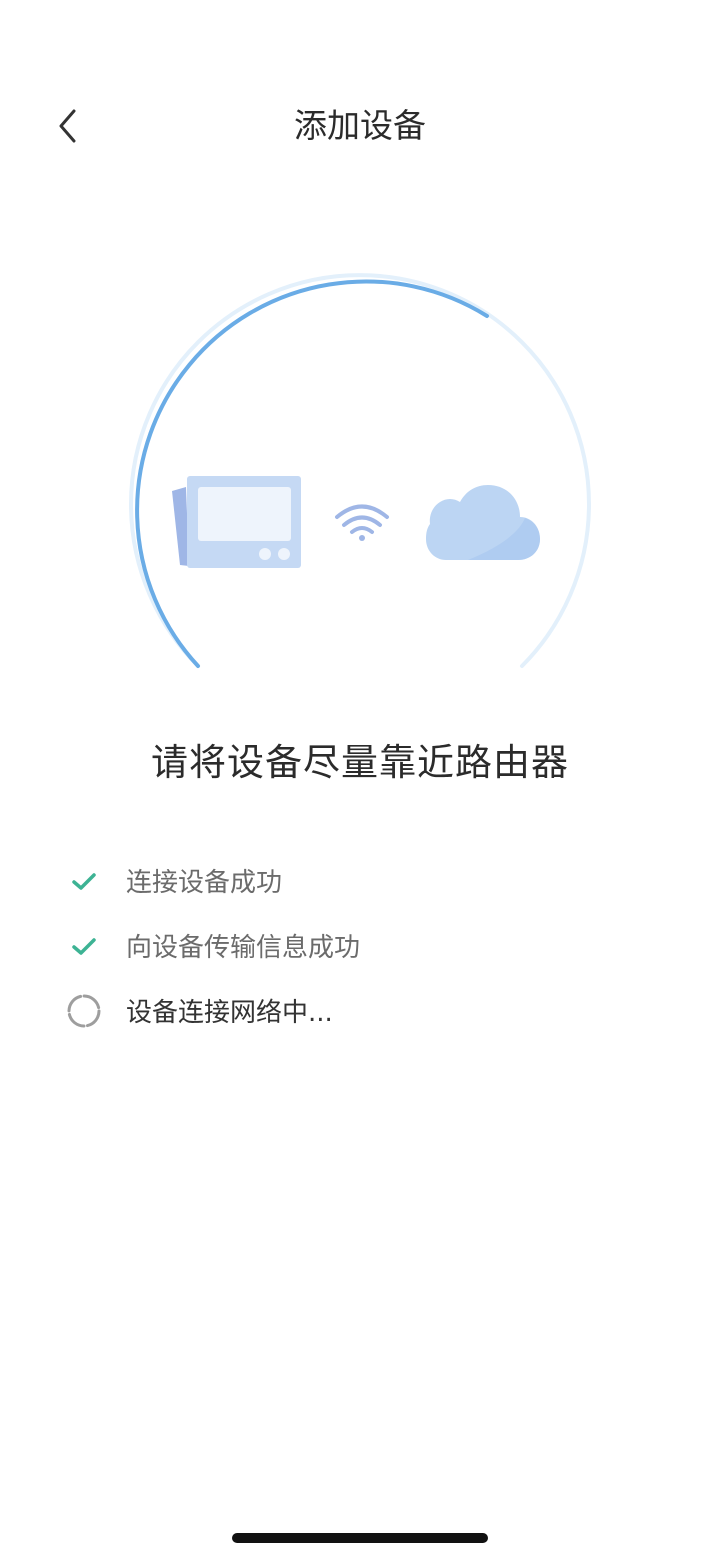 The image size is (720, 1559). What do you see at coordinates (84, 1011) in the screenshot?
I see `spinner-icon` at bounding box center [84, 1011].